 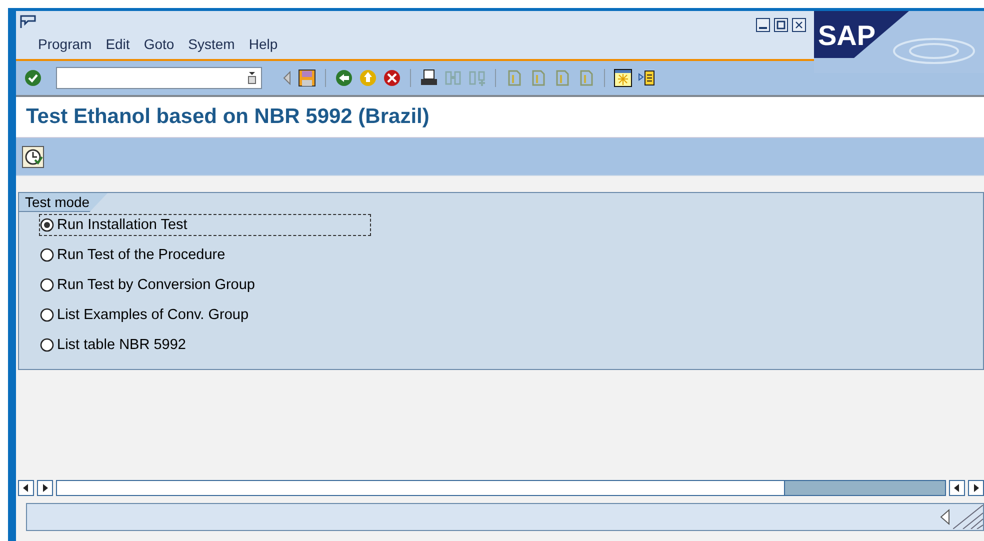 I want to click on triangle-left-icon, so click(x=945, y=517).